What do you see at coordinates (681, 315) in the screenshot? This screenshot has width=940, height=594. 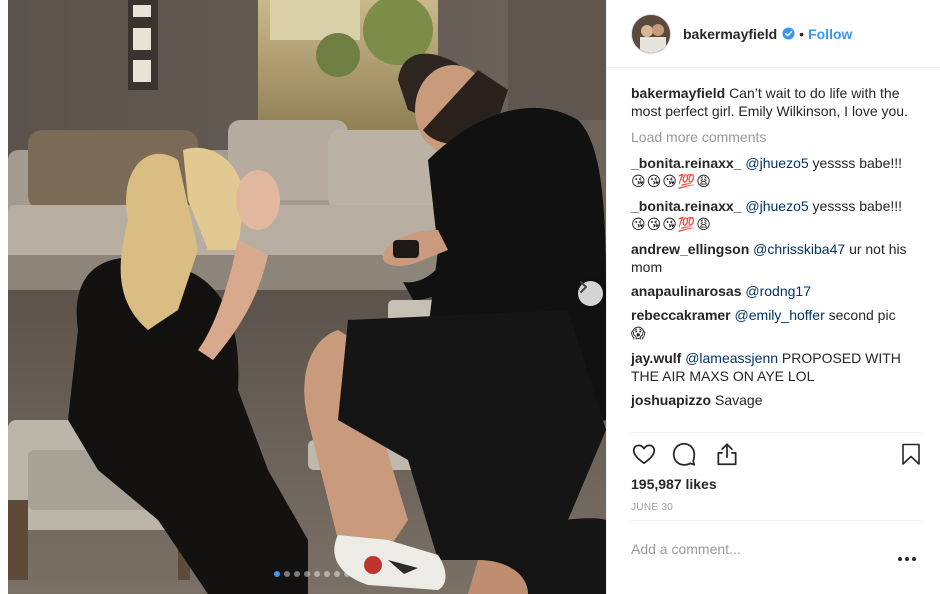 I see `comment-username: rebeccakramer` at bounding box center [681, 315].